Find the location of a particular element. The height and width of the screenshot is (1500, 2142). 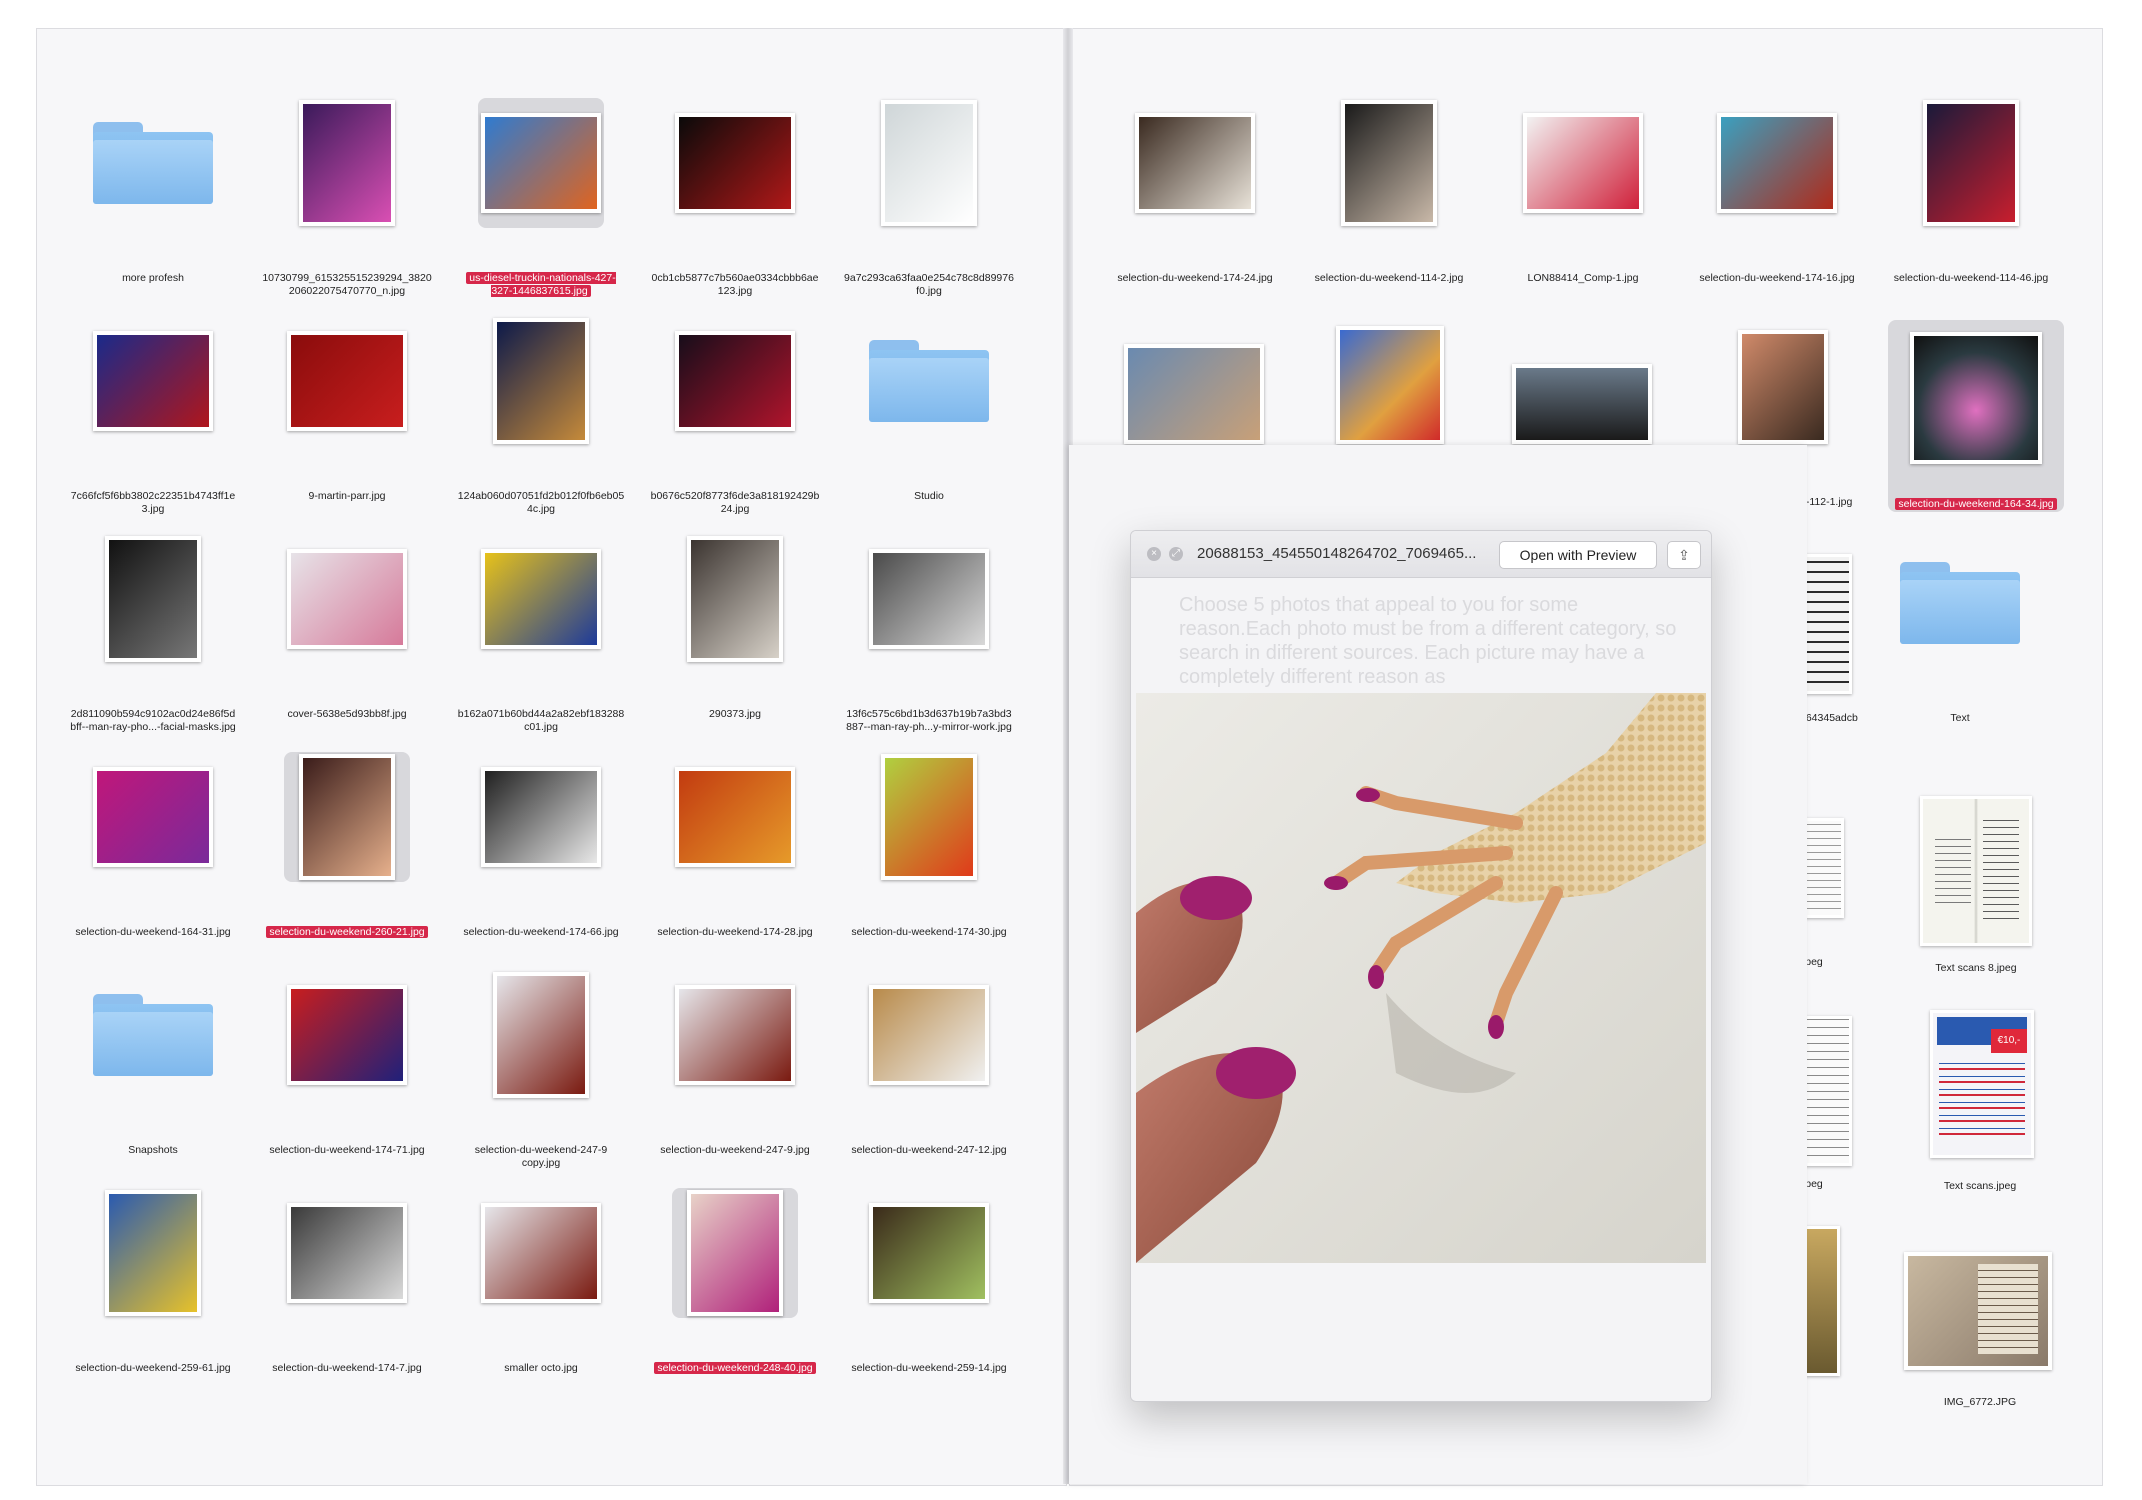

file-label-text: LON88414_Comp-1.jpg is located at coordinates (1583, 278).